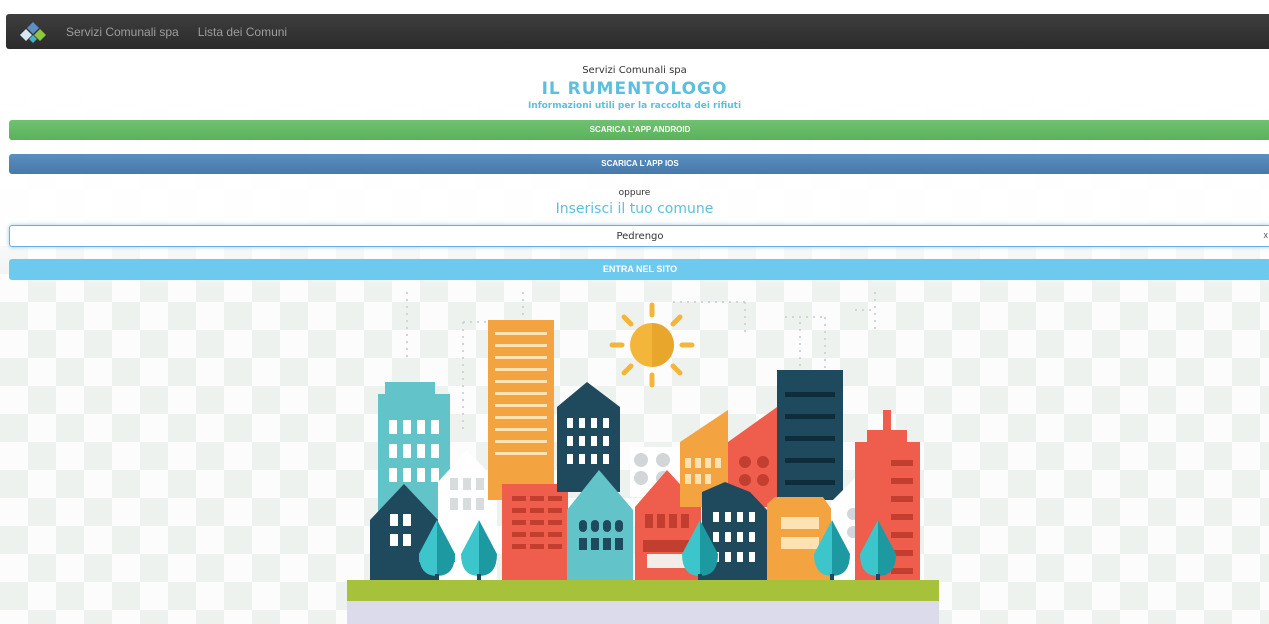 The width and height of the screenshot is (1269, 624). I want to click on company-name: Servizi Comunali spa, so click(634, 70).